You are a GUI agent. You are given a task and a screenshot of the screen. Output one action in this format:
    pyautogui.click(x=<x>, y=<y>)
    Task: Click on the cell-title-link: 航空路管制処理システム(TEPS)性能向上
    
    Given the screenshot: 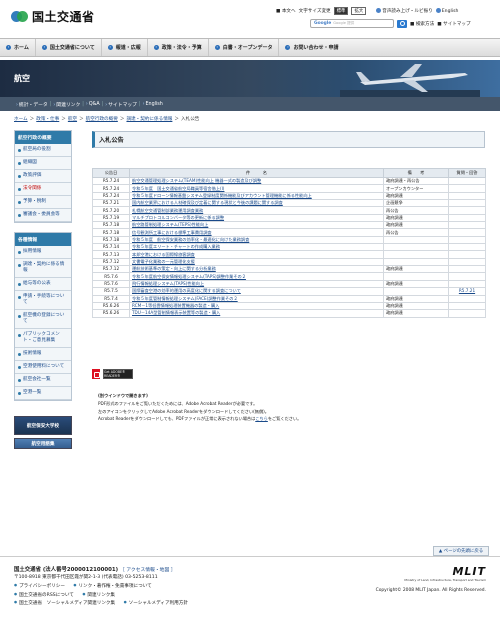 What is the action you would take?
    pyautogui.click(x=170, y=225)
    